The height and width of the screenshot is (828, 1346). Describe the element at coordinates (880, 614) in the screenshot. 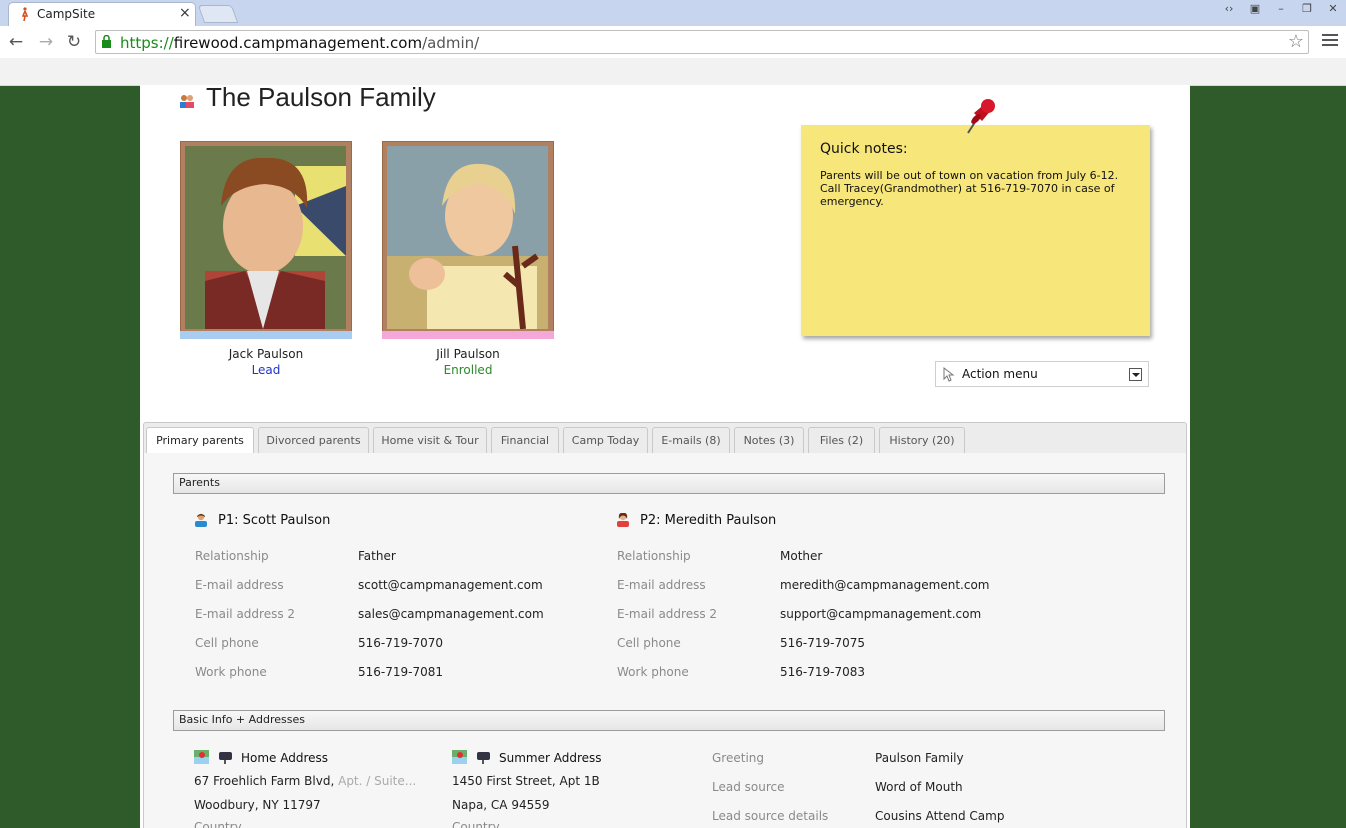

I see `p2-email-2: support@campmanagement.com` at that location.